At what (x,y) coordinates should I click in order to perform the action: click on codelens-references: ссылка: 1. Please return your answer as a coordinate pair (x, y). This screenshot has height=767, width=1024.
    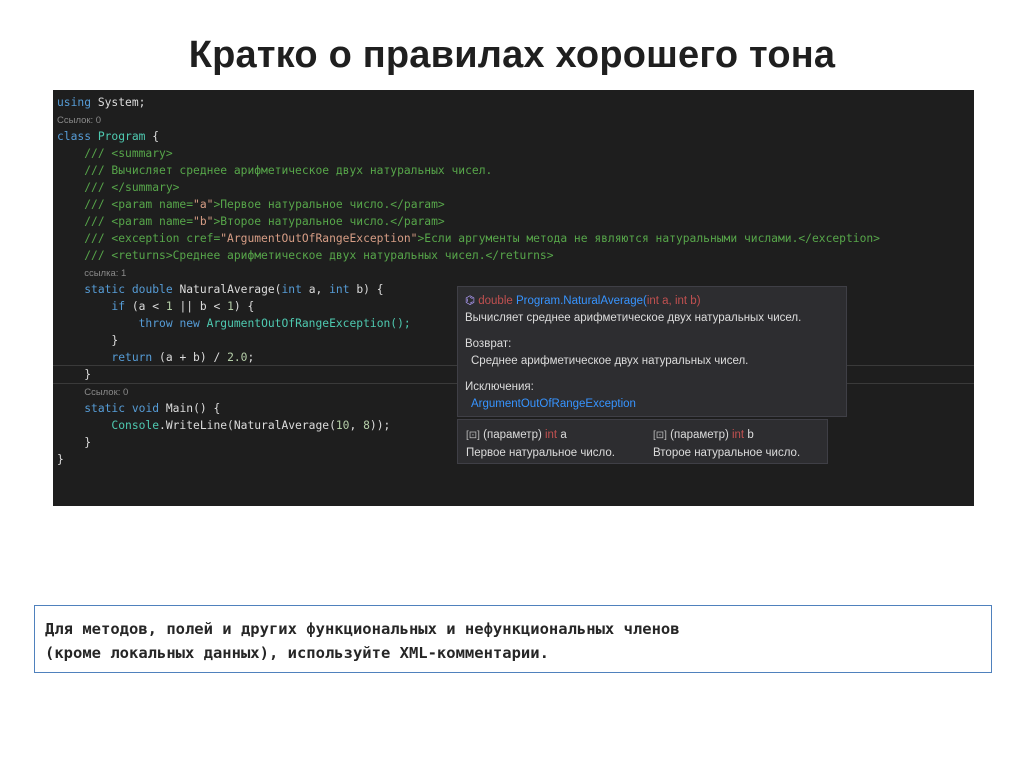
    Looking at the image, I should click on (105, 273).